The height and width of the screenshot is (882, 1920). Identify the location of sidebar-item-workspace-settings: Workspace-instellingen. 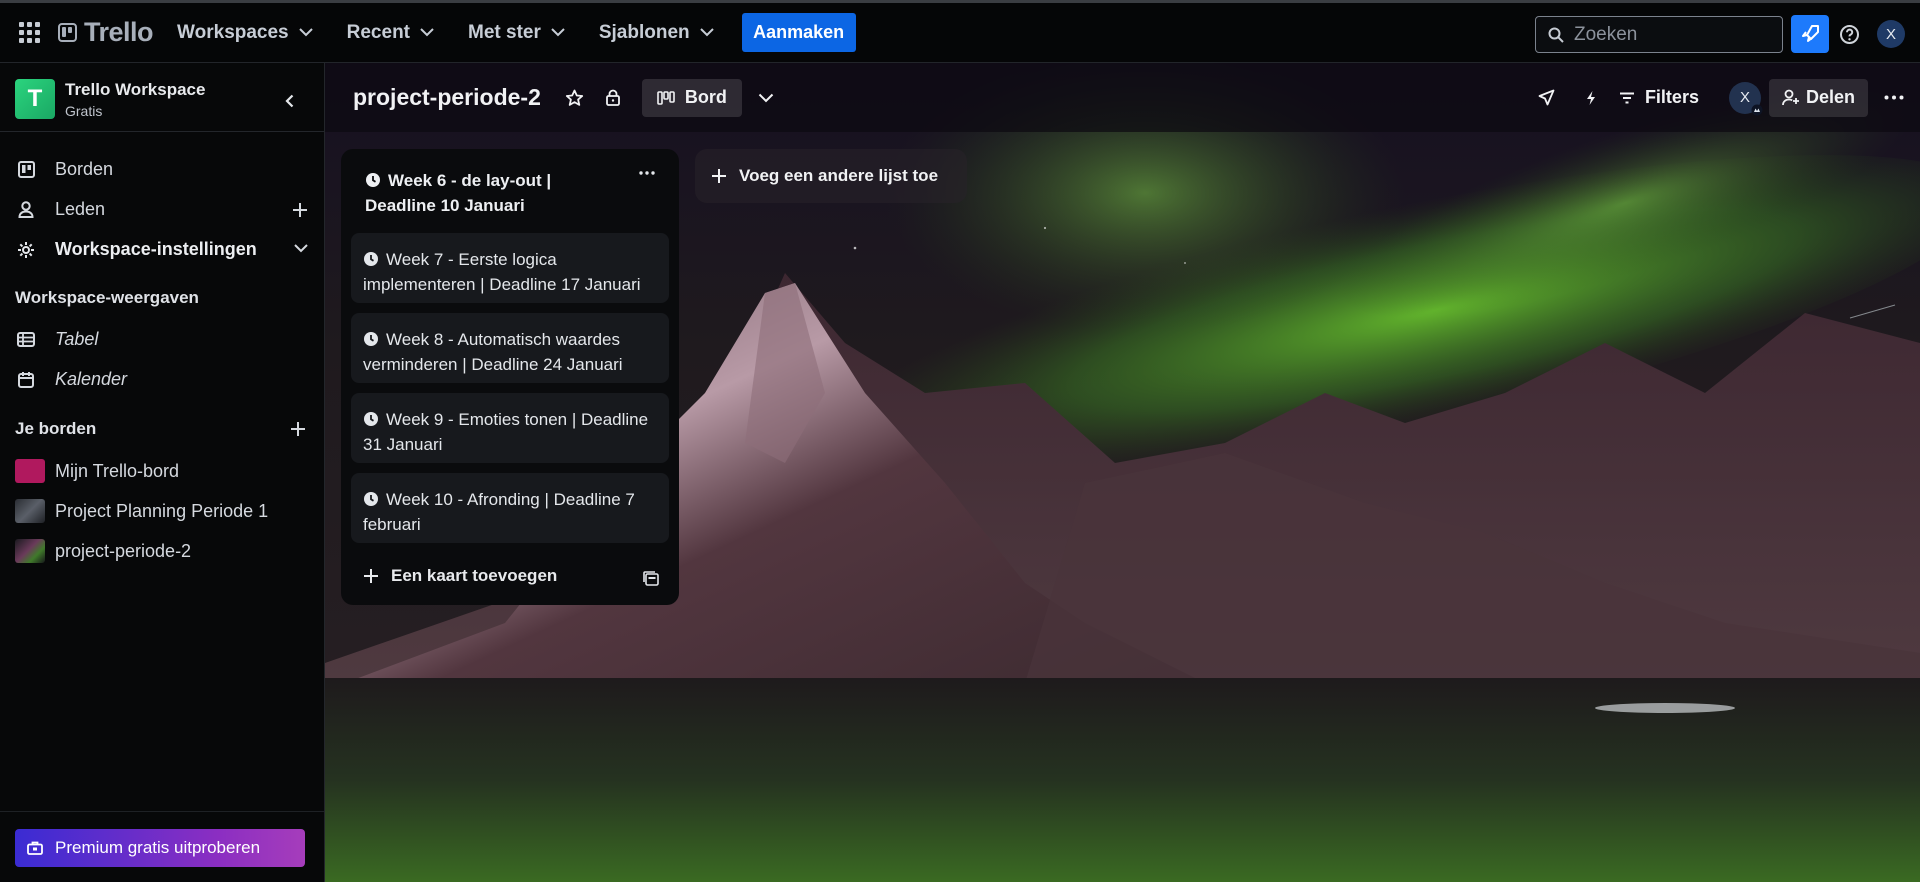
(136, 249).